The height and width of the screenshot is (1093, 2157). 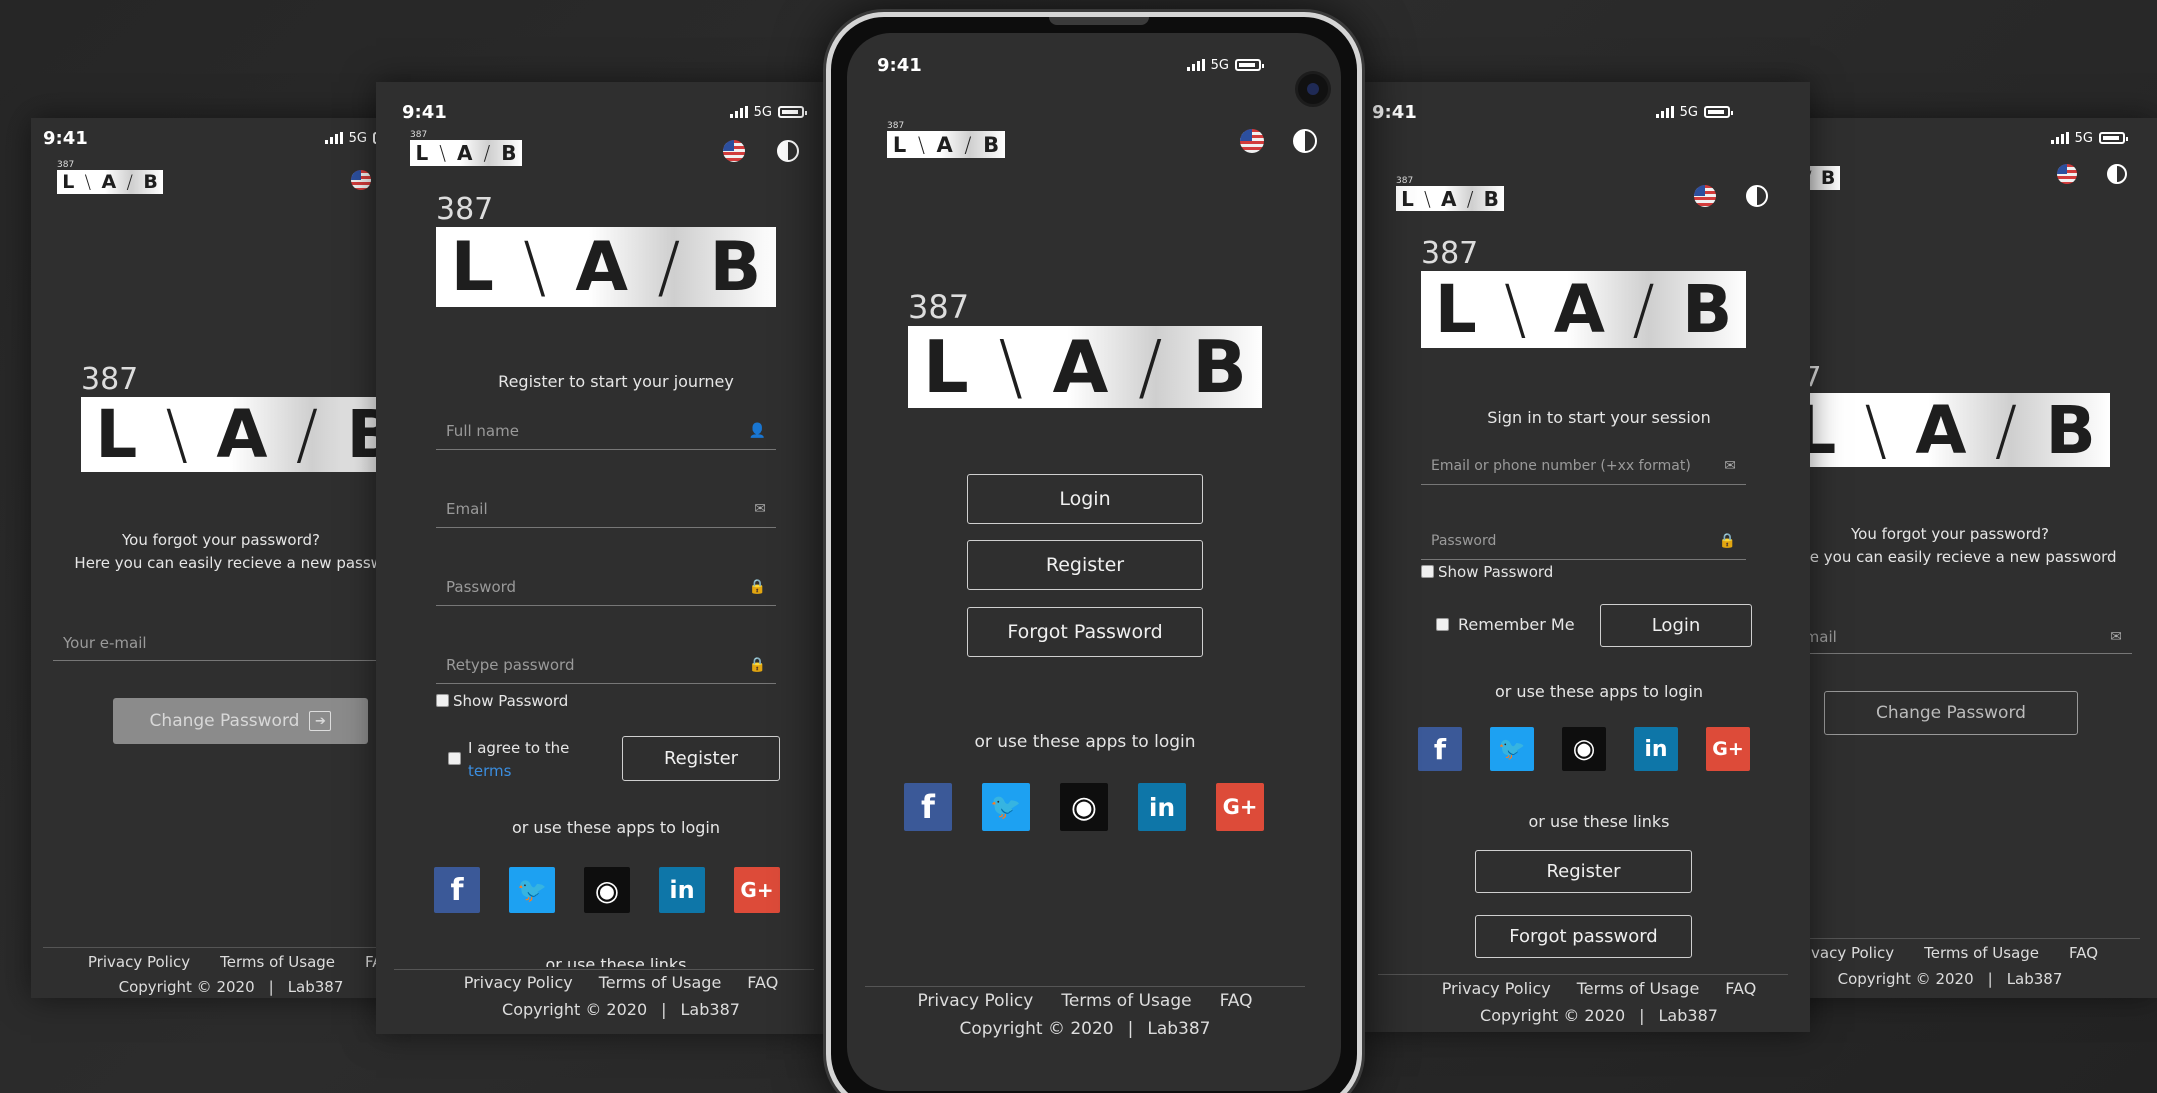 I want to click on remember-me-checkbox, so click(x=1442, y=624).